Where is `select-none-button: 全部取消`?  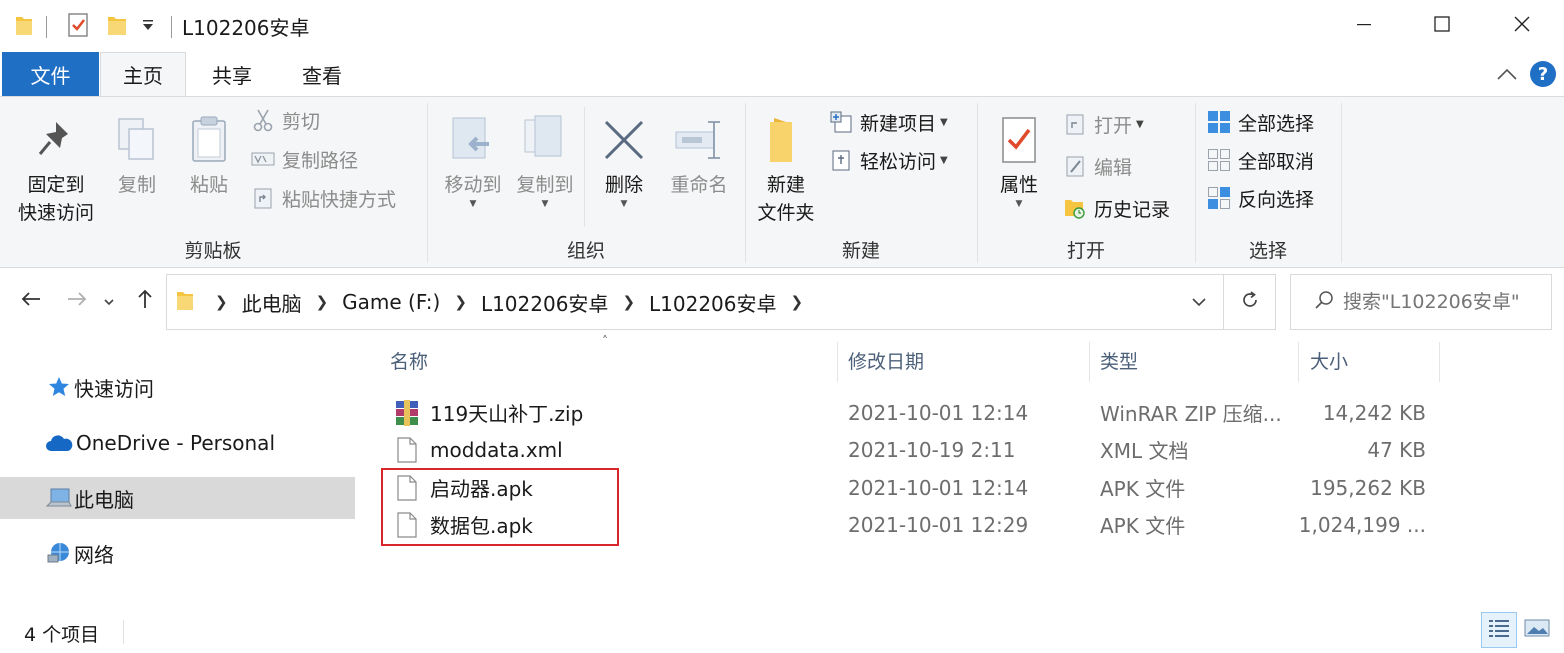 select-none-button: 全部取消 is located at coordinates (1260, 160).